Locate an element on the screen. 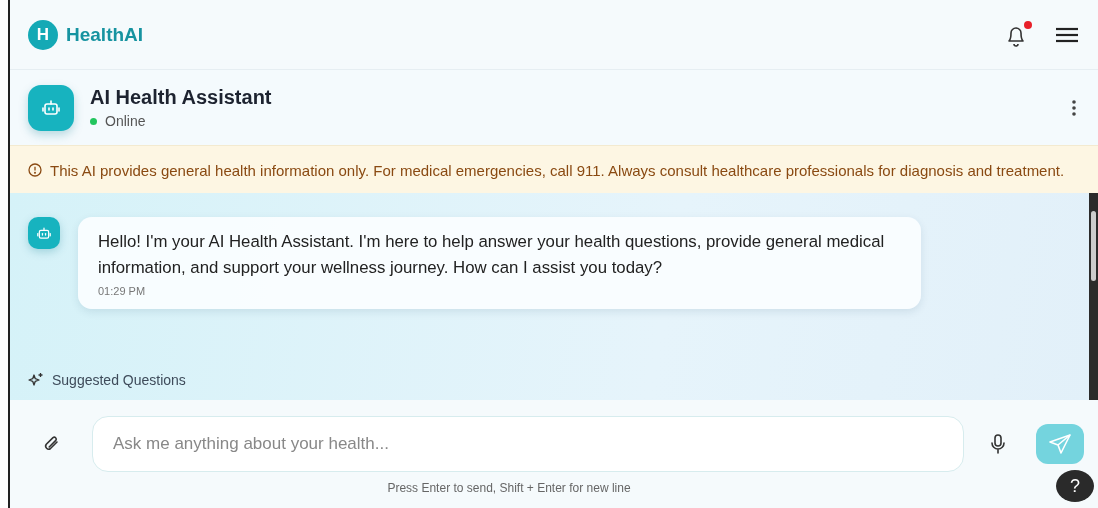  assistant-name: AI Health Assistant is located at coordinates (181, 97).